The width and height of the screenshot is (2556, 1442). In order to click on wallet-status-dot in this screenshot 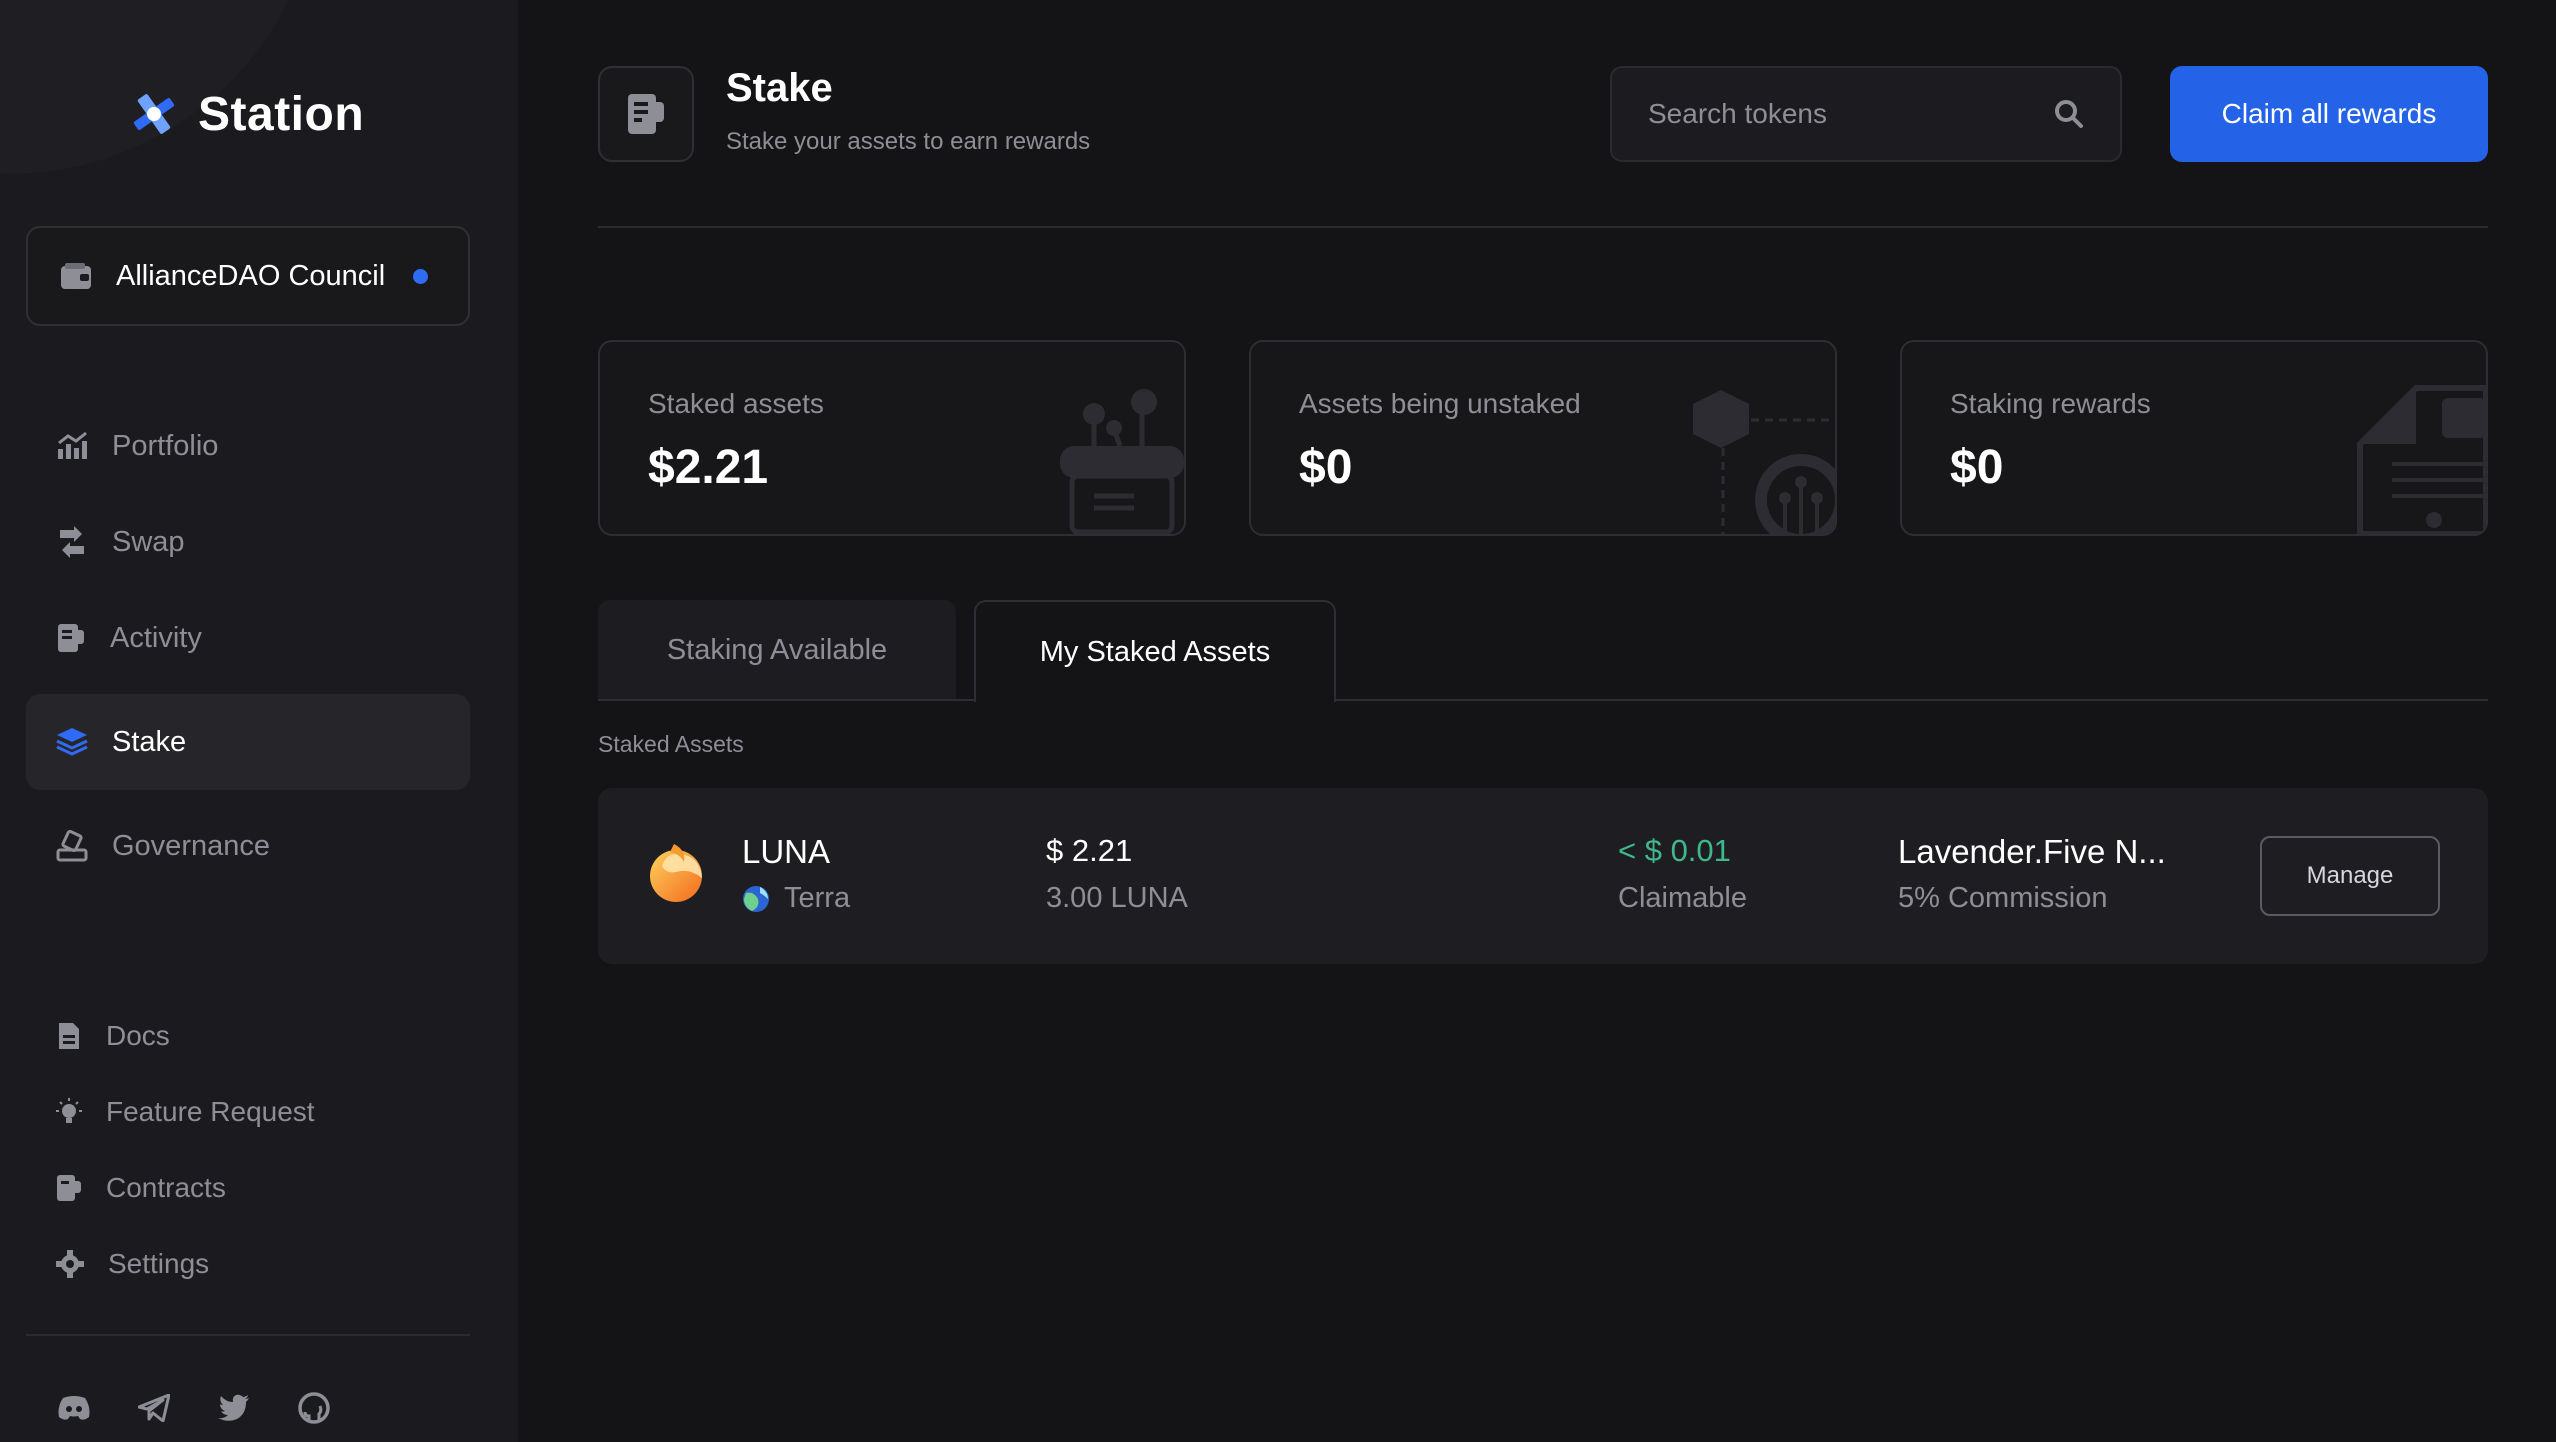, I will do `click(421, 276)`.